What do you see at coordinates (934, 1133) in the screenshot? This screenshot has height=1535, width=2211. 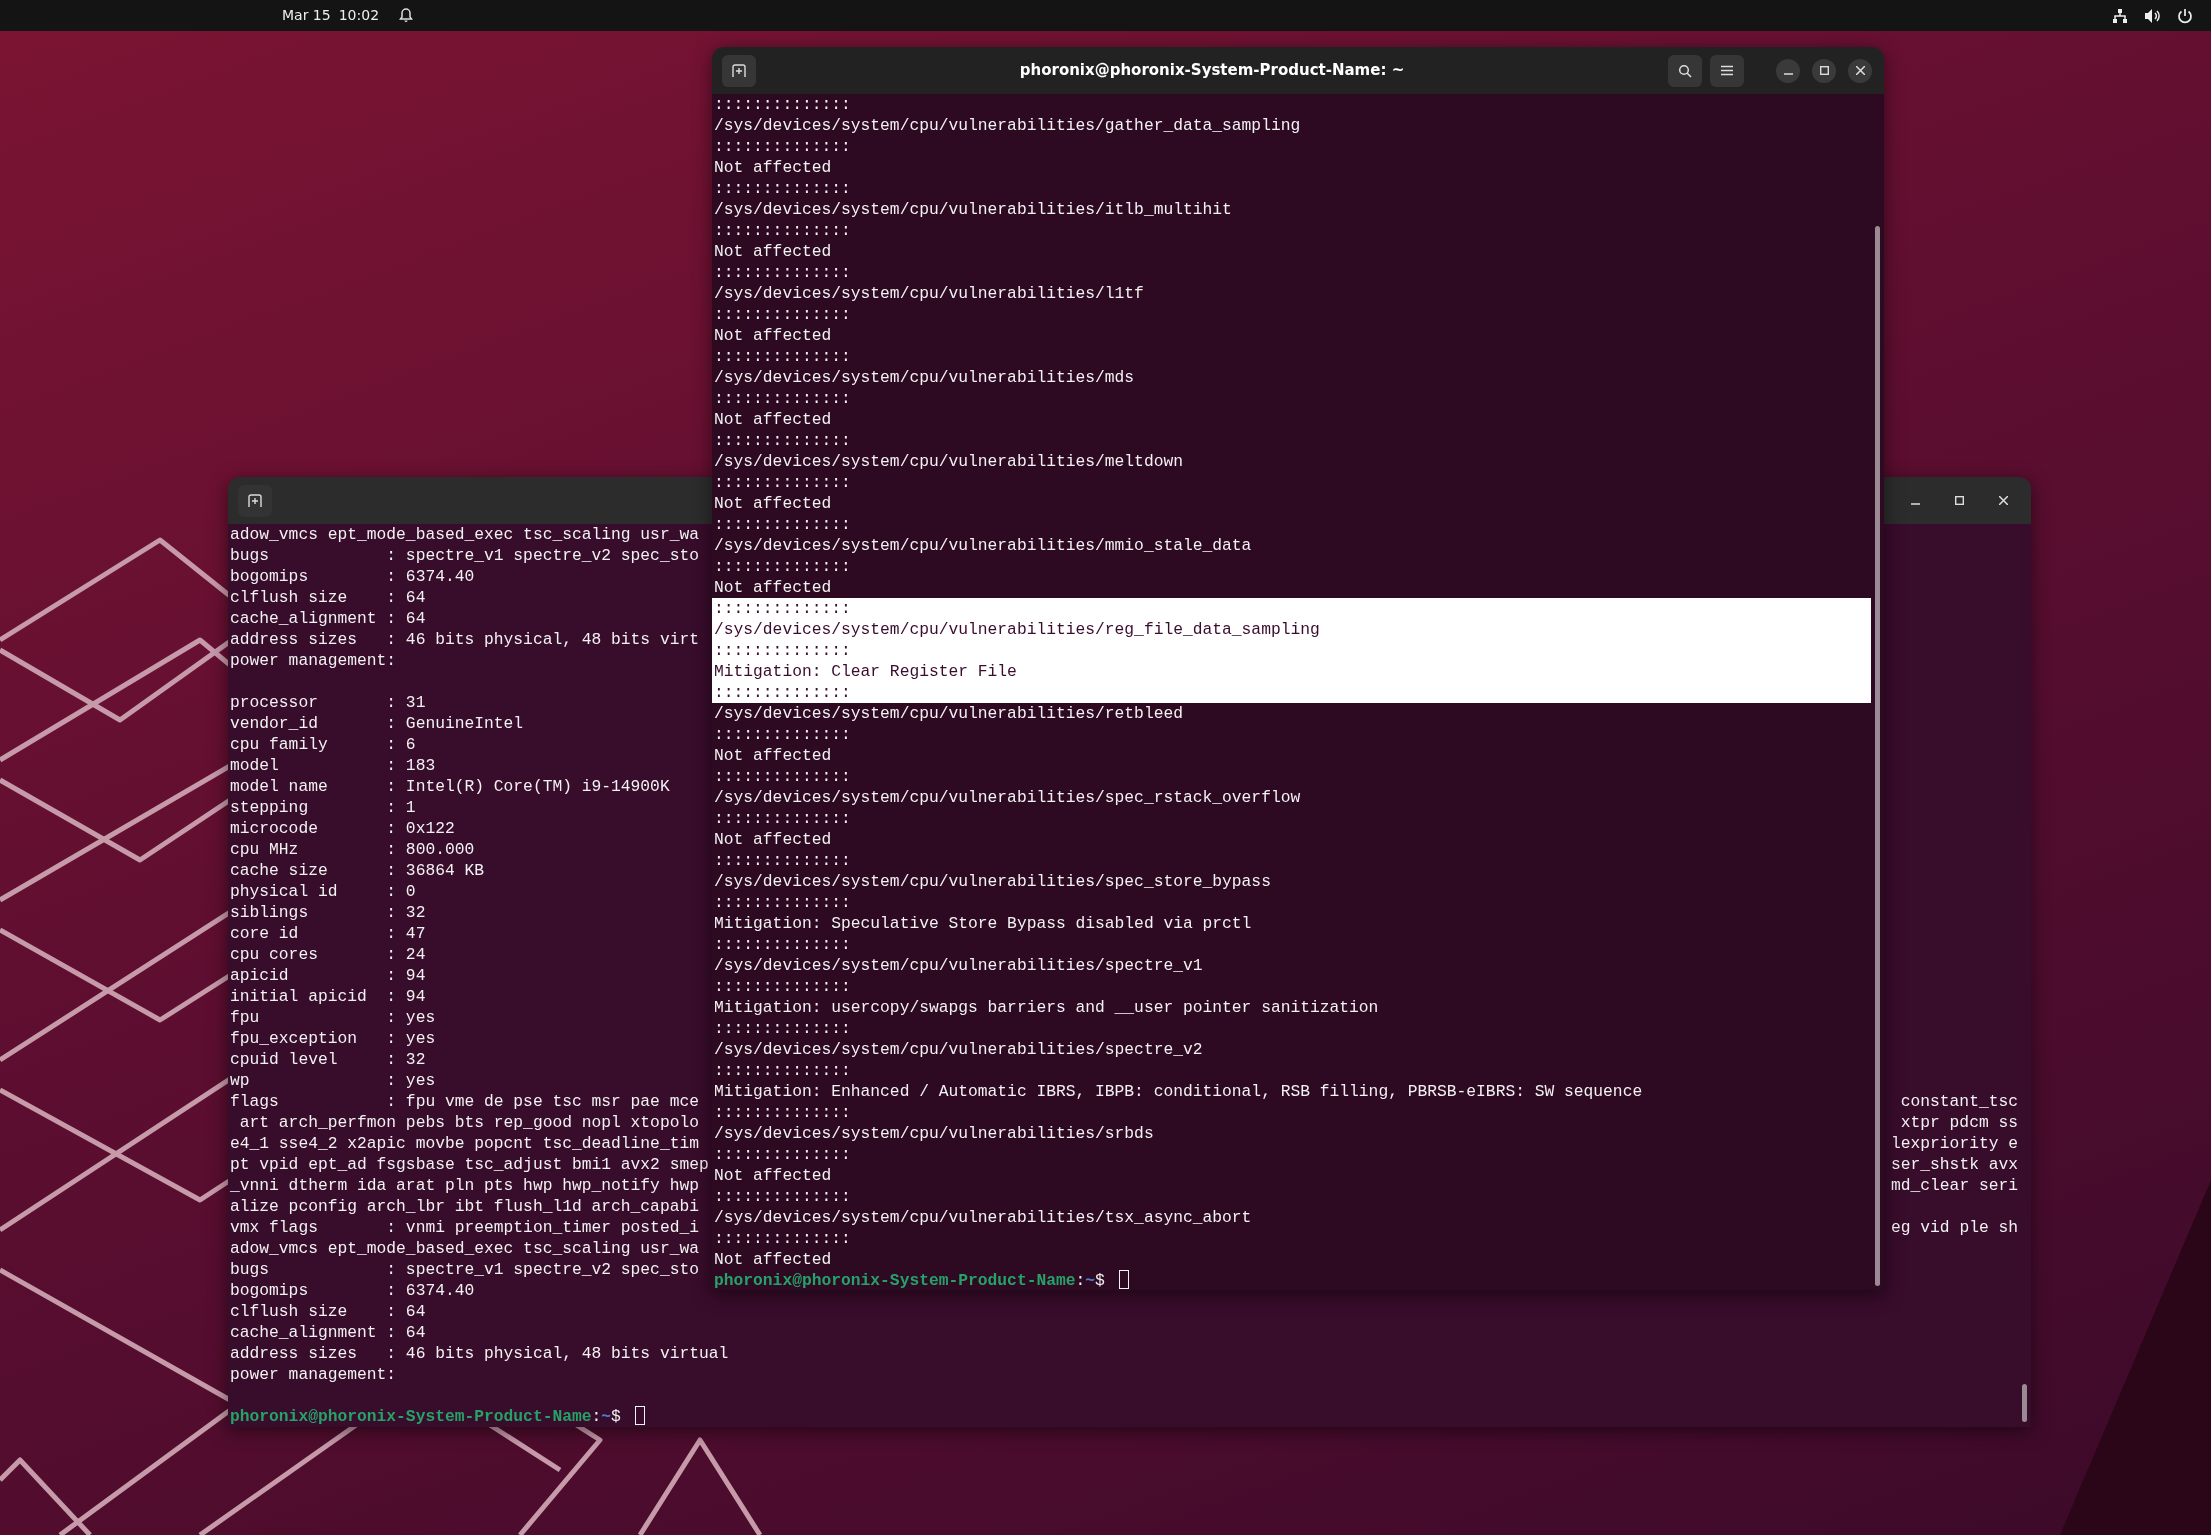 I see `terminal-line: /sys/devices/system/cpu/vulnerabilities/srbds` at bounding box center [934, 1133].